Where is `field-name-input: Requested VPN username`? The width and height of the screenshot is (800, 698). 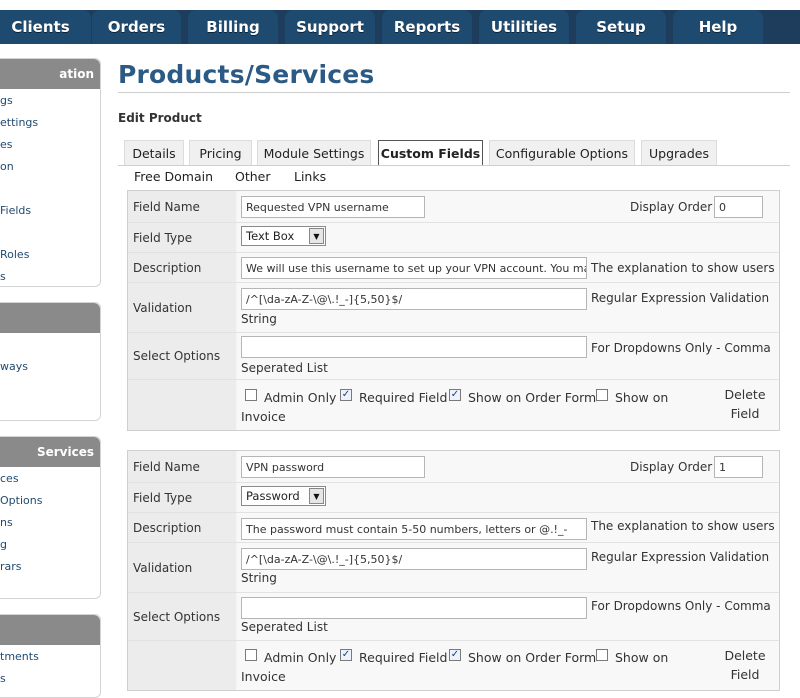
field-name-input: Requested VPN username is located at coordinates (333, 207).